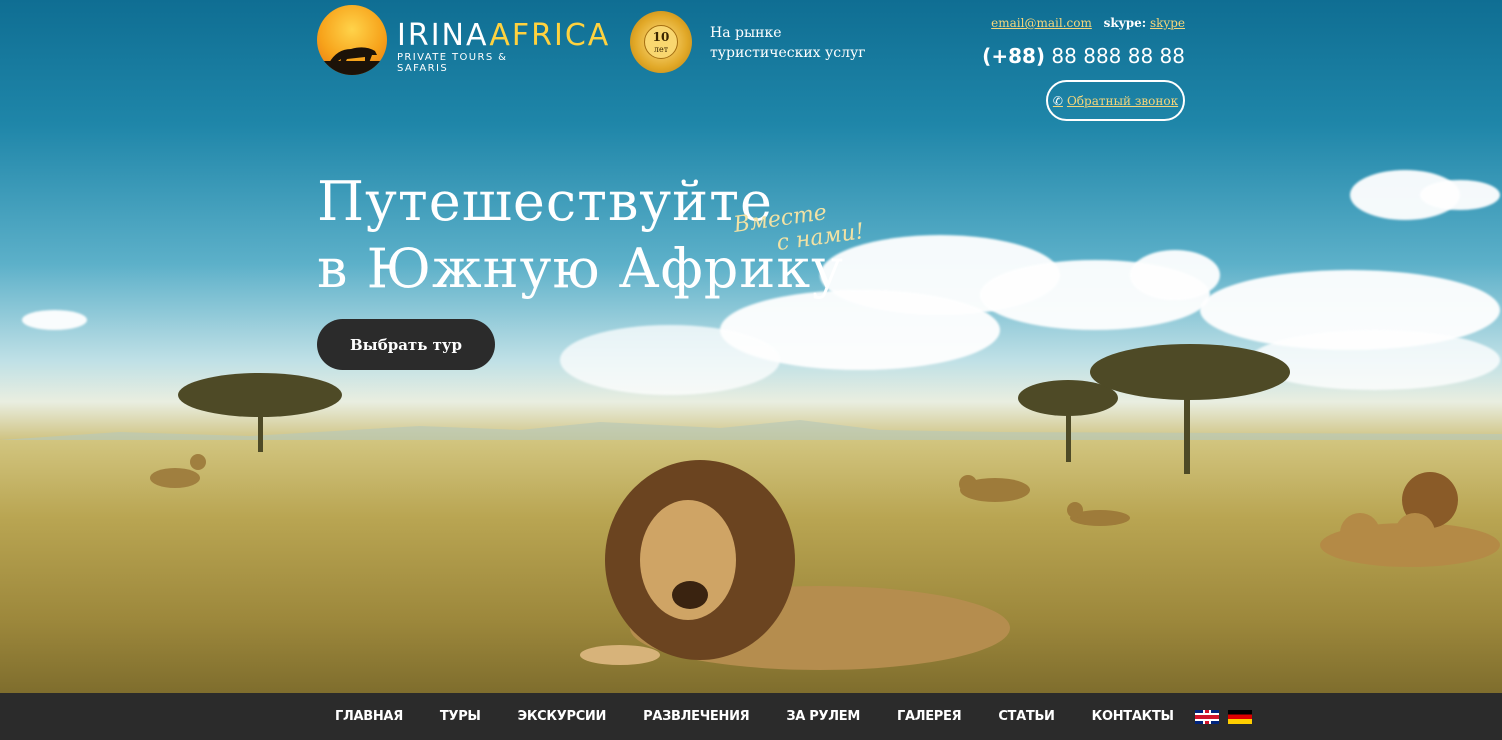  I want to click on nav-item-contacts: Контакты, so click(1133, 716).